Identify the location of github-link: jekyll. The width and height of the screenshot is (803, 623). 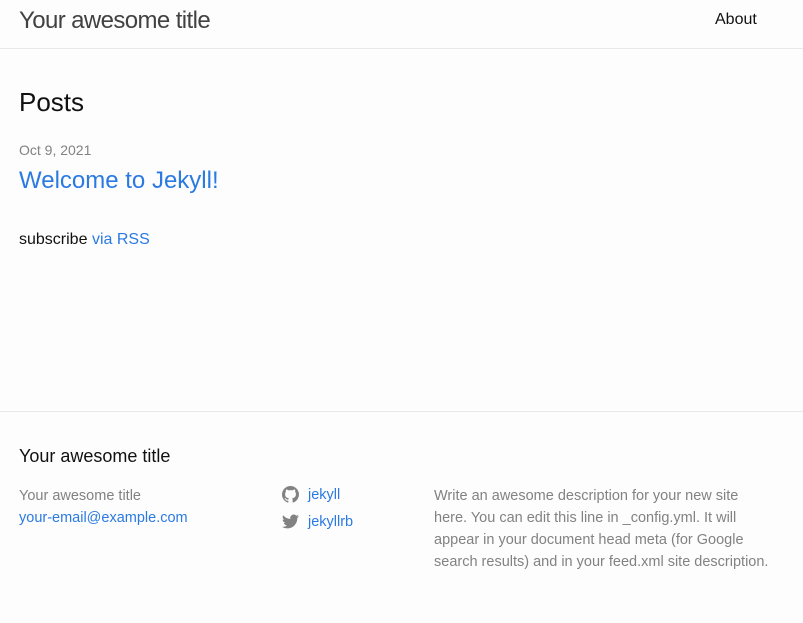
(324, 495).